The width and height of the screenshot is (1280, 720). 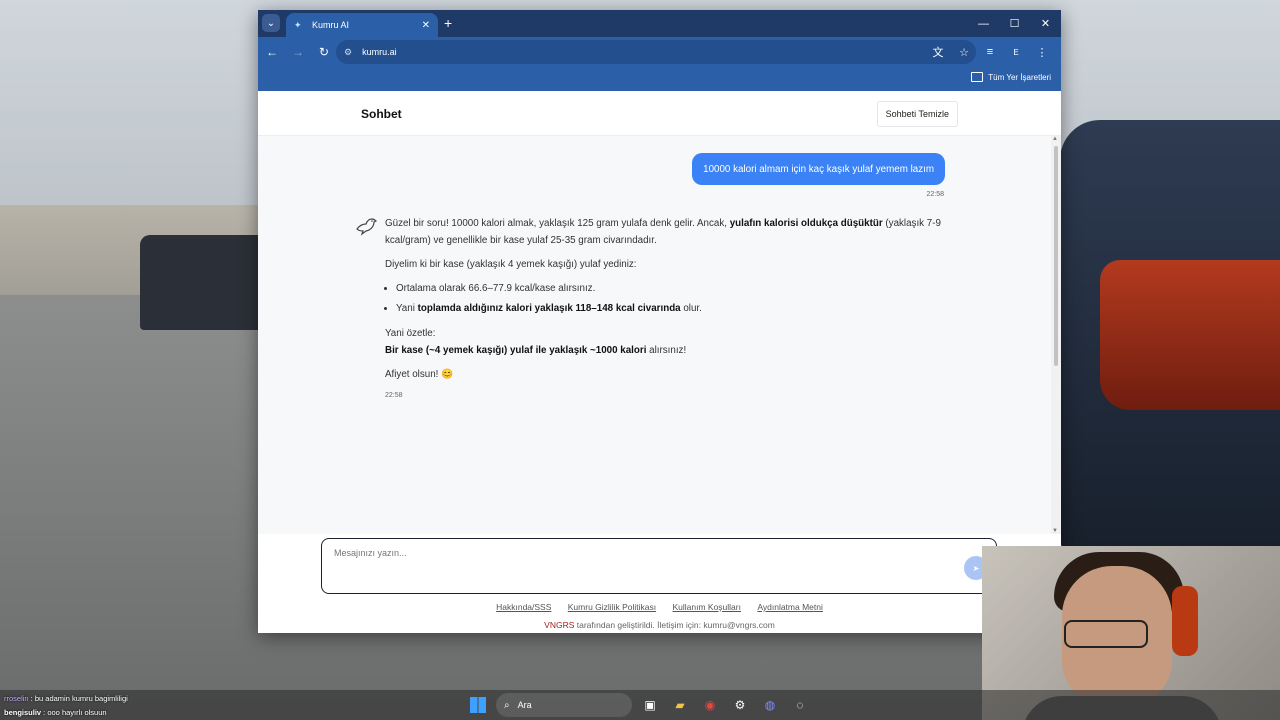 What do you see at coordinates (800, 705) in the screenshot?
I see `app-icon: ◌` at bounding box center [800, 705].